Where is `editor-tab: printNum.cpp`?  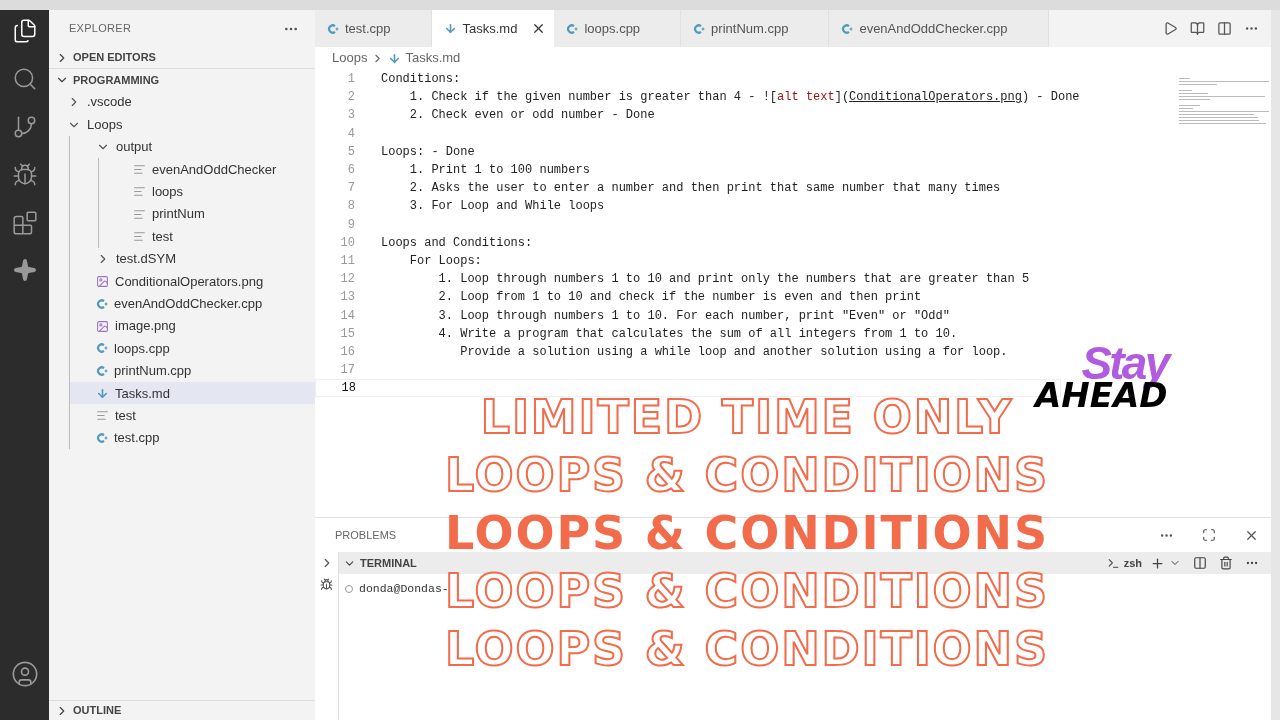 editor-tab: printNum.cpp is located at coordinates (755, 28).